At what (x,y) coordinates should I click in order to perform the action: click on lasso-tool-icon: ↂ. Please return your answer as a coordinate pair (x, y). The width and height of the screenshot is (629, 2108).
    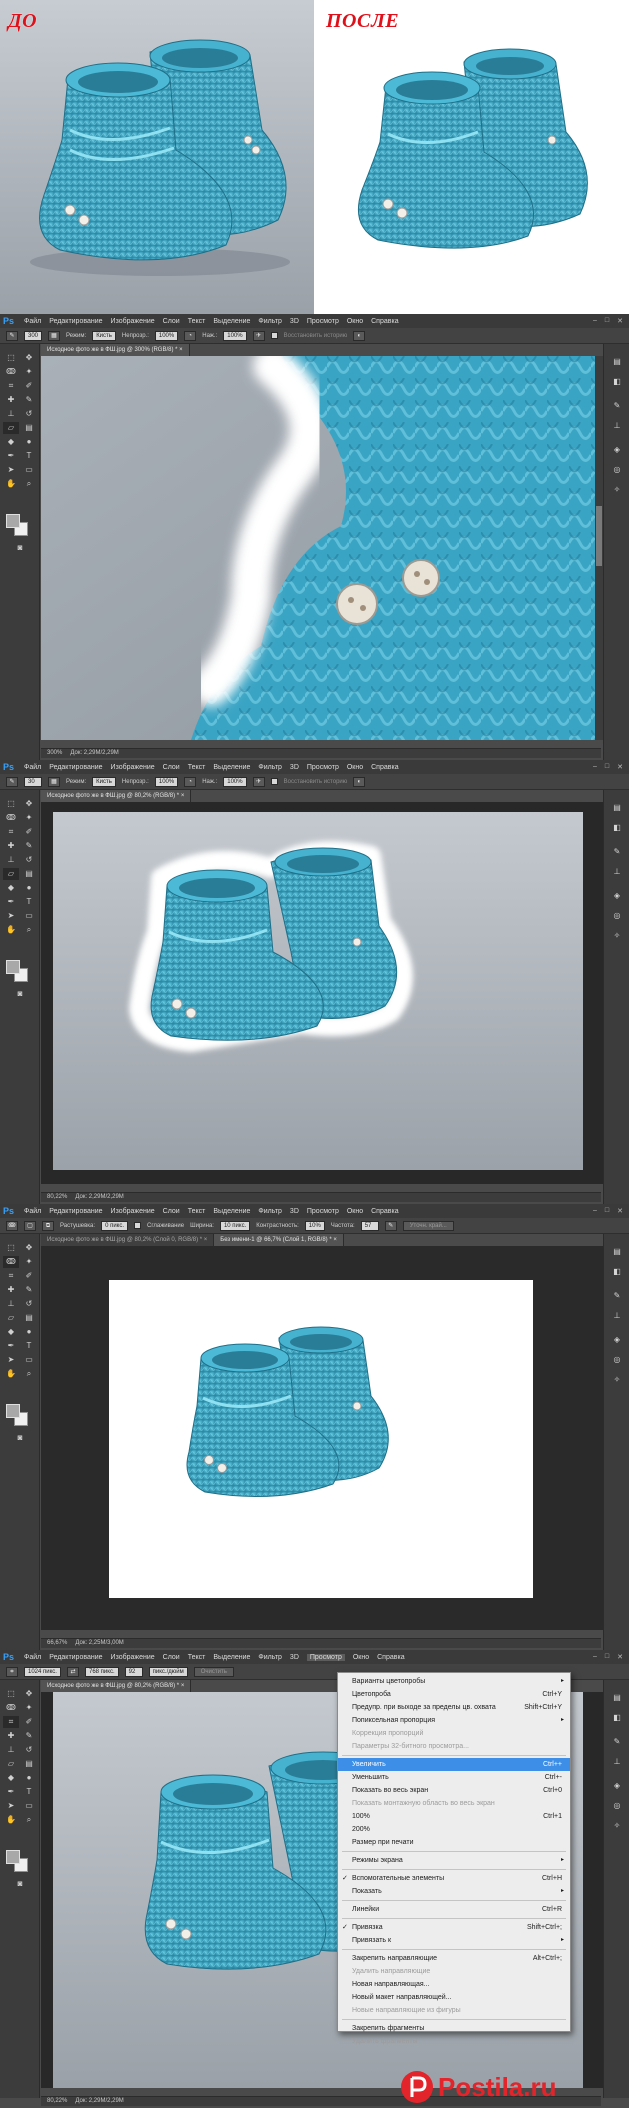
    Looking at the image, I should click on (11, 372).